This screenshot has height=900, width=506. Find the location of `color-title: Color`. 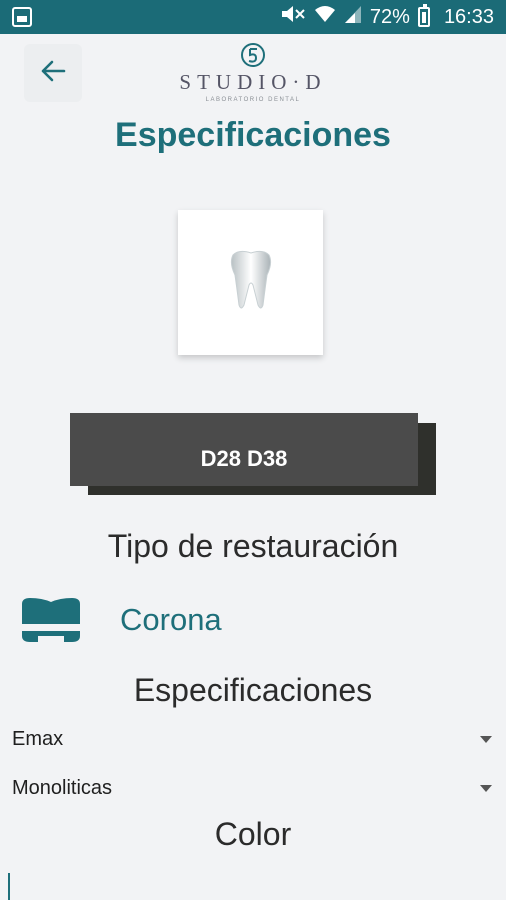

color-title: Color is located at coordinates (253, 834).